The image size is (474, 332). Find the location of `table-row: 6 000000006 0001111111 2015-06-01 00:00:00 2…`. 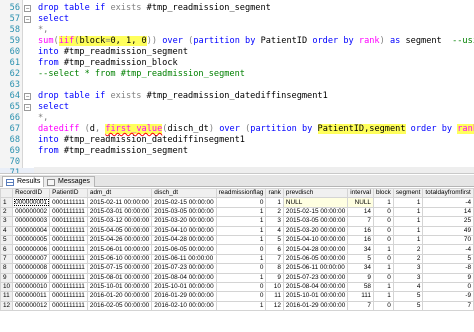

table-row: 6 000000006 0001111111 2015-06-01 00:00:00 2… is located at coordinates (237, 249).